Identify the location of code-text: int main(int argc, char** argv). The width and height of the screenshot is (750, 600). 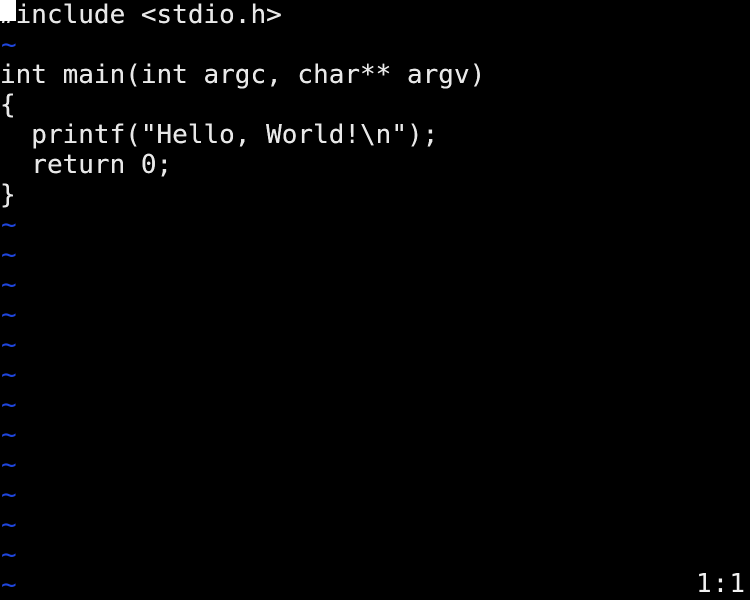
(243, 75).